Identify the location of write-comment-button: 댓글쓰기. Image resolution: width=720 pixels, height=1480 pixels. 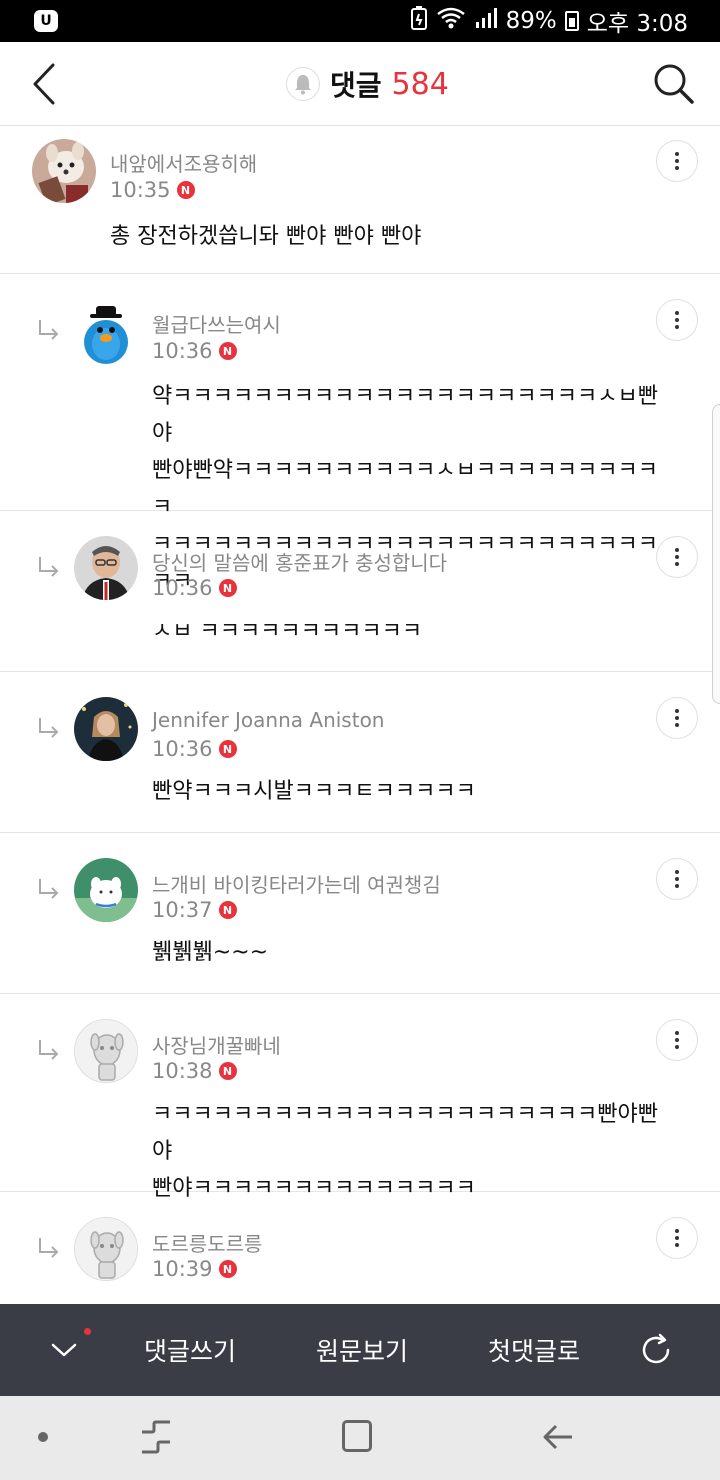
(190, 1350).